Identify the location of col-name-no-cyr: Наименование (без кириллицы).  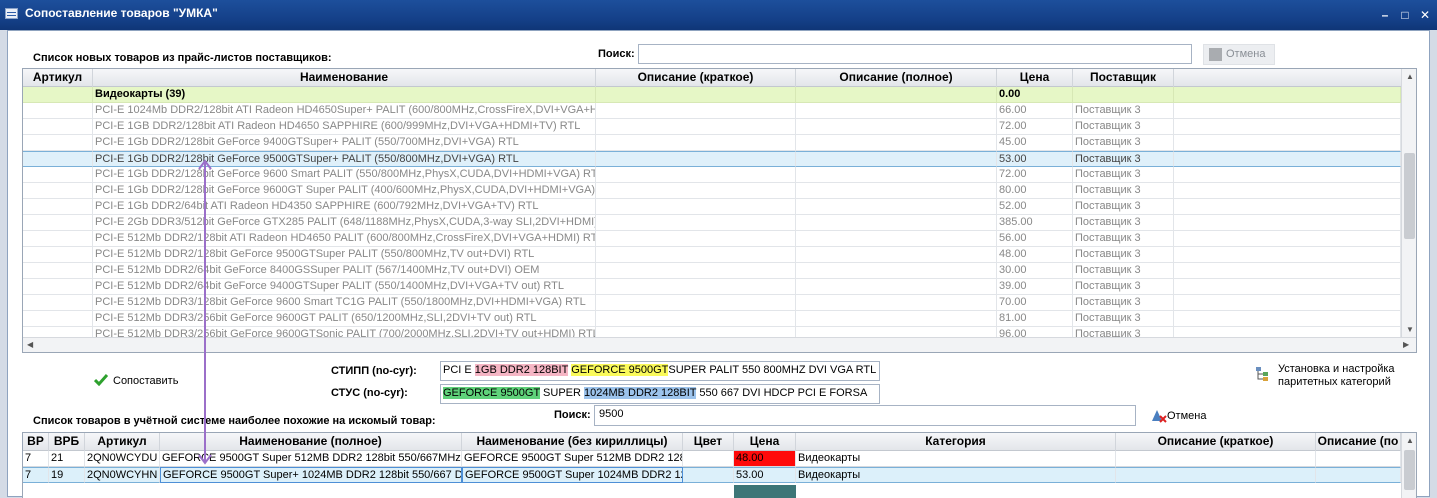
(572, 442).